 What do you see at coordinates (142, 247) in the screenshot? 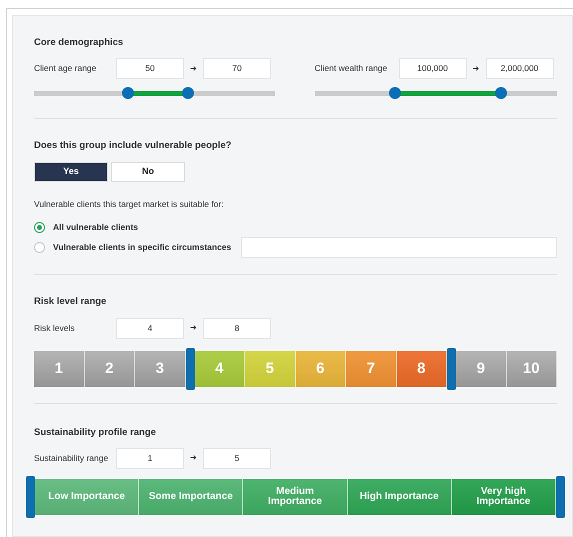
I see `radio-label: Vulnerable clients in specific circumstances` at bounding box center [142, 247].